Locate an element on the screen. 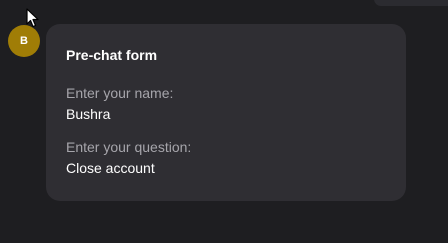  name-label: Enter your name: is located at coordinates (120, 93).